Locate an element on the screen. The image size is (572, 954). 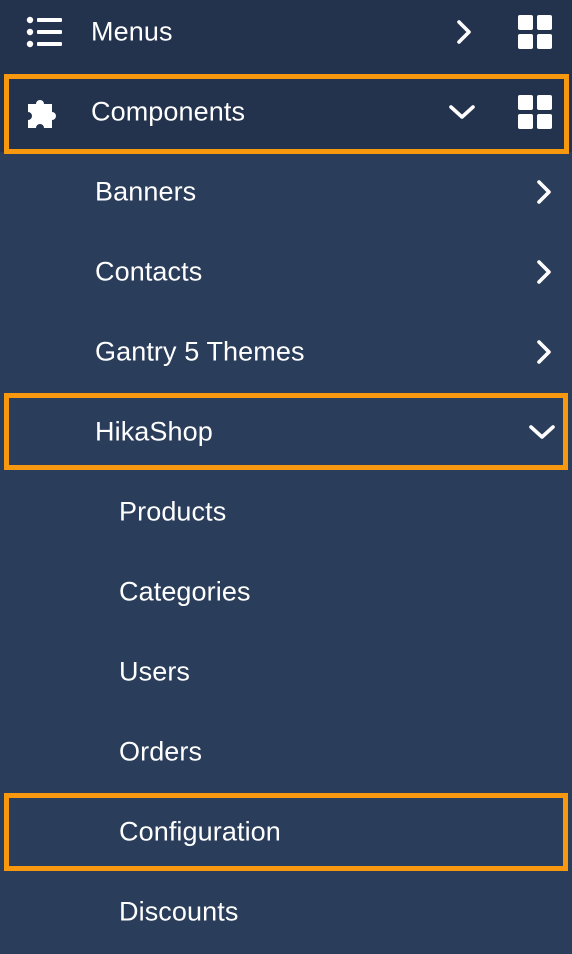
sidebar-item-label: Contacts is located at coordinates (149, 271).